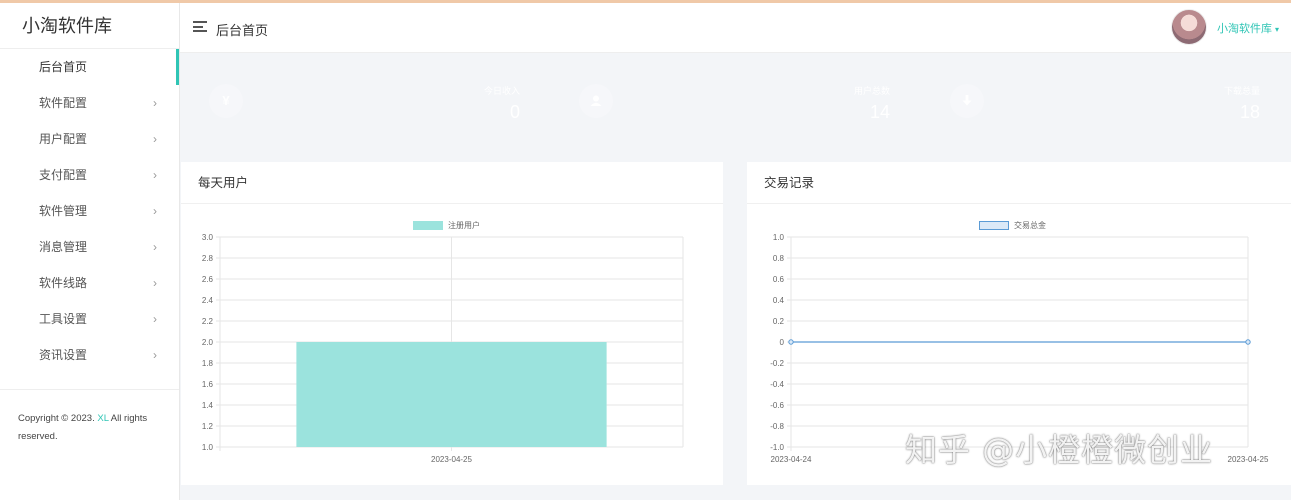  What do you see at coordinates (63, 67) in the screenshot?
I see `sidebar-item-label: 后台首页` at bounding box center [63, 67].